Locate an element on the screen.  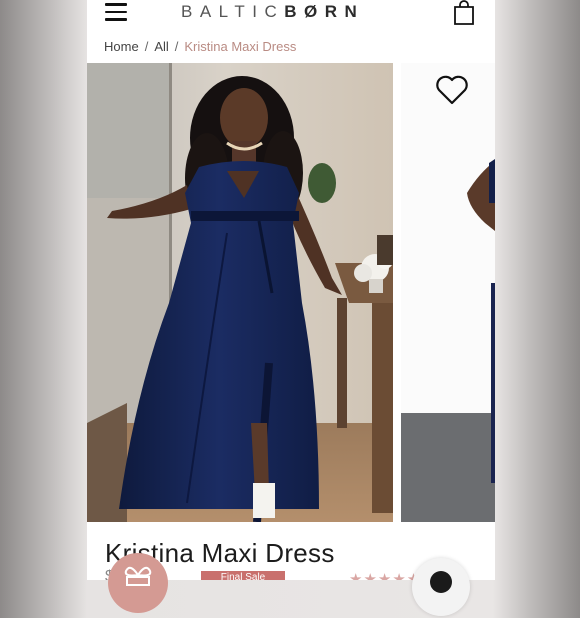
gift-bow-icon is located at coordinates (138, 576).